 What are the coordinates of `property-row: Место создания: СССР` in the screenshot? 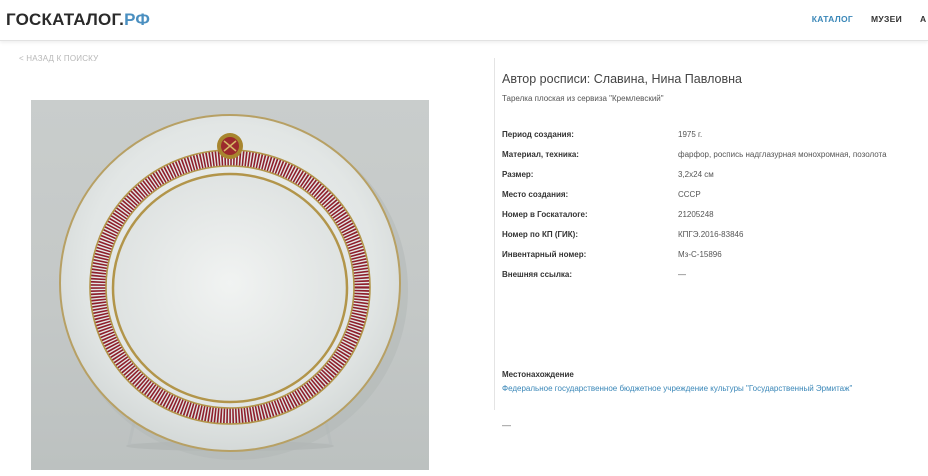 It's located at (715, 200).